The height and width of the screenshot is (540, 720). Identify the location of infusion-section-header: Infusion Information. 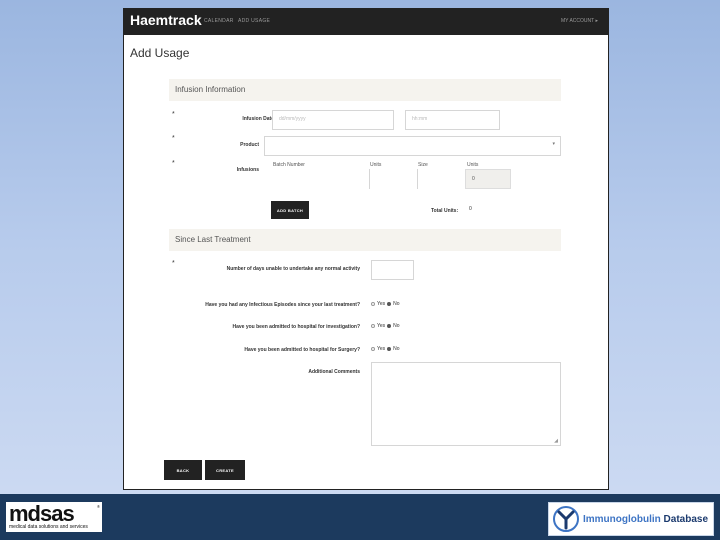
(365, 90).